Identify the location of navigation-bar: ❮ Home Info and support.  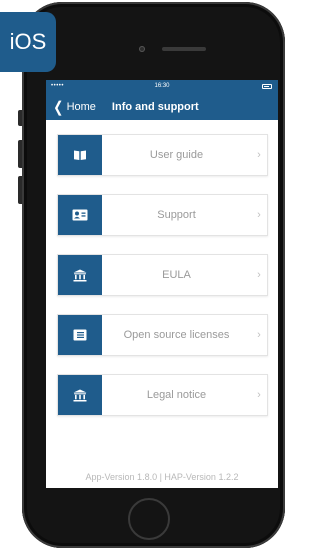
(162, 107).